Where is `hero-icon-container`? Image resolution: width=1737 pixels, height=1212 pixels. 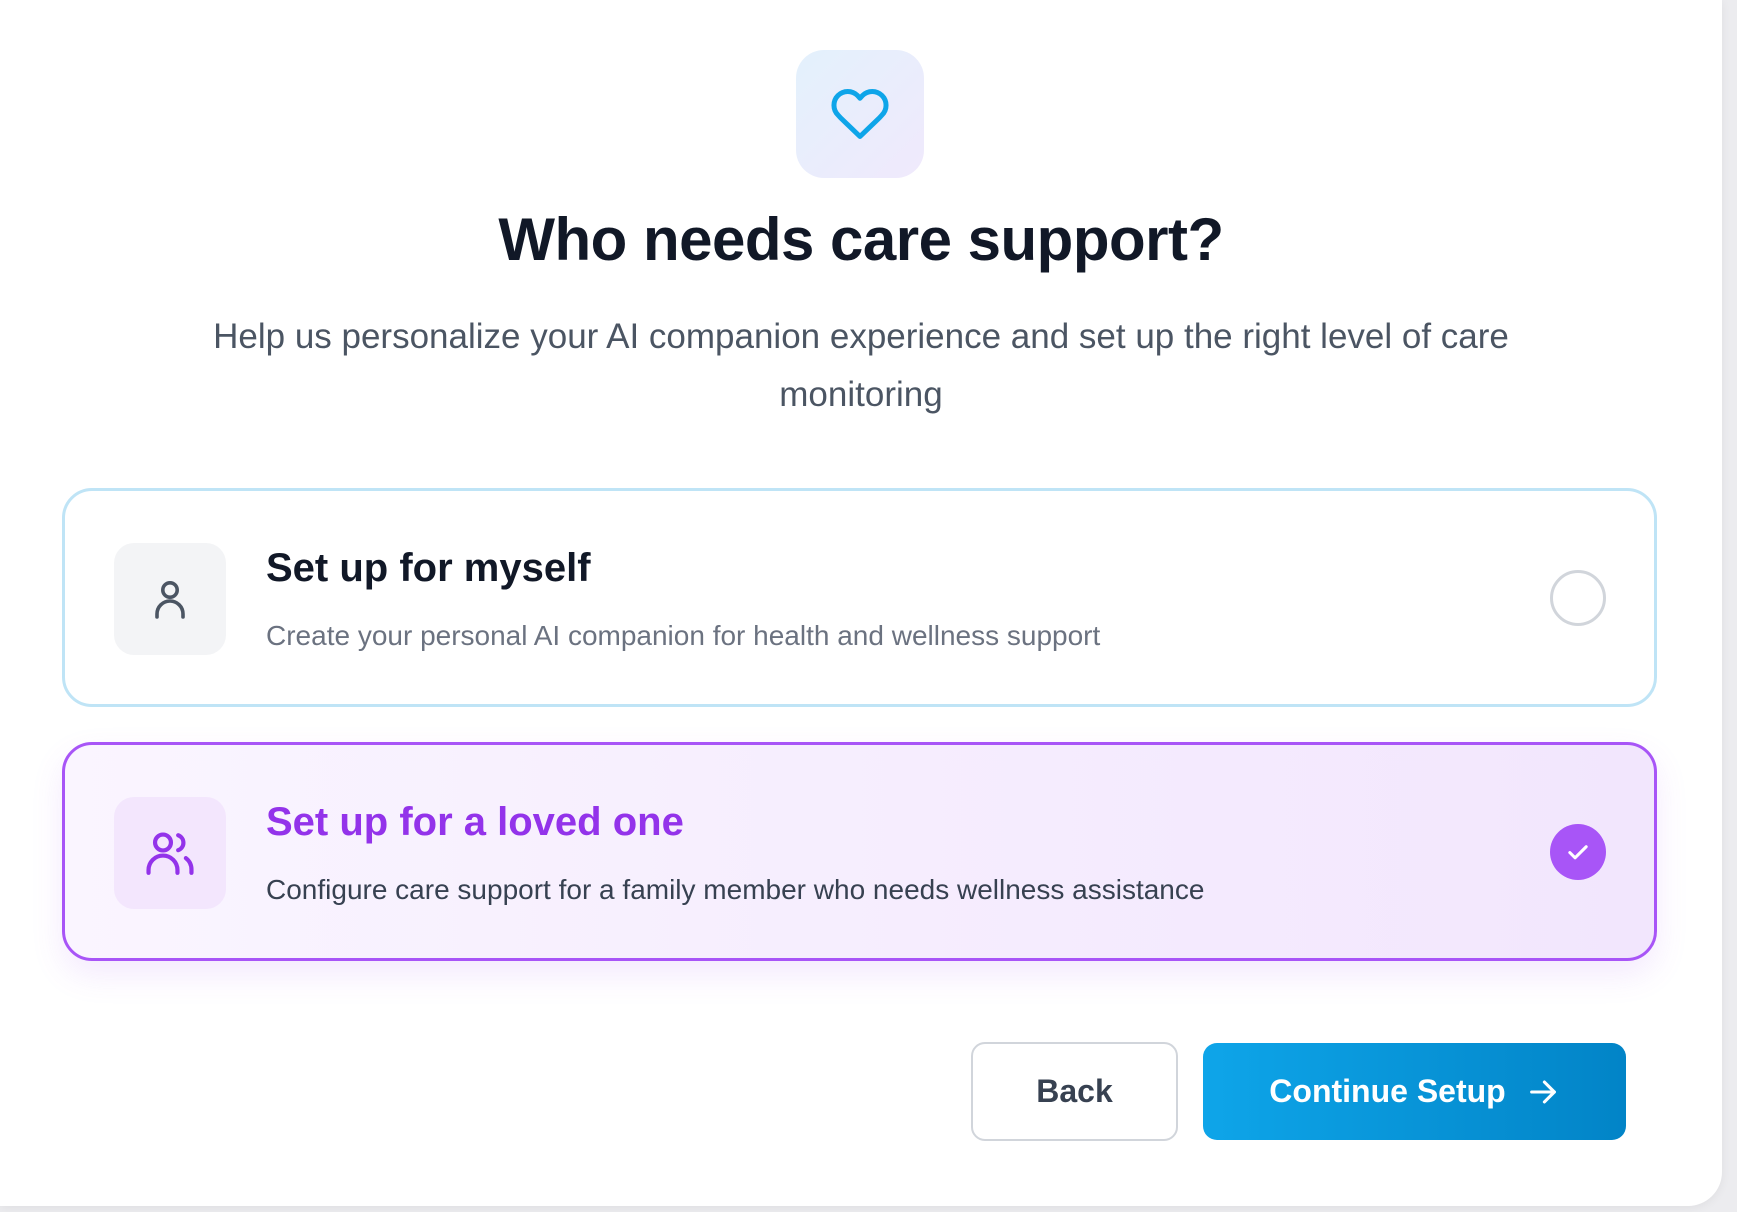
hero-icon-container is located at coordinates (860, 114).